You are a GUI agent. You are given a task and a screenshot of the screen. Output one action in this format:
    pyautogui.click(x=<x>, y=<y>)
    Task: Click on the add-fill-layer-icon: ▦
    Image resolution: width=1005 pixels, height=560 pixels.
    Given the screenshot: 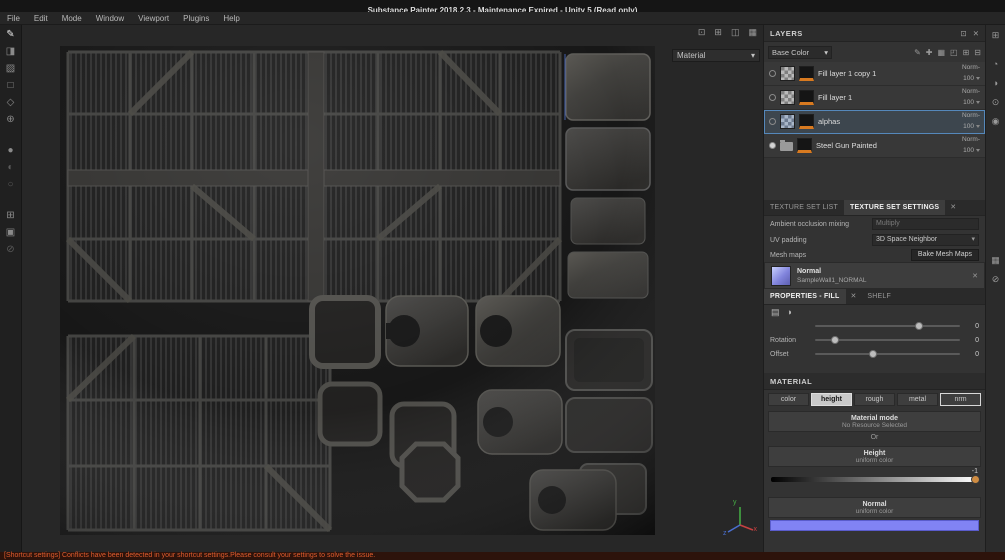 What is the action you would take?
    pyautogui.click(x=941, y=52)
    